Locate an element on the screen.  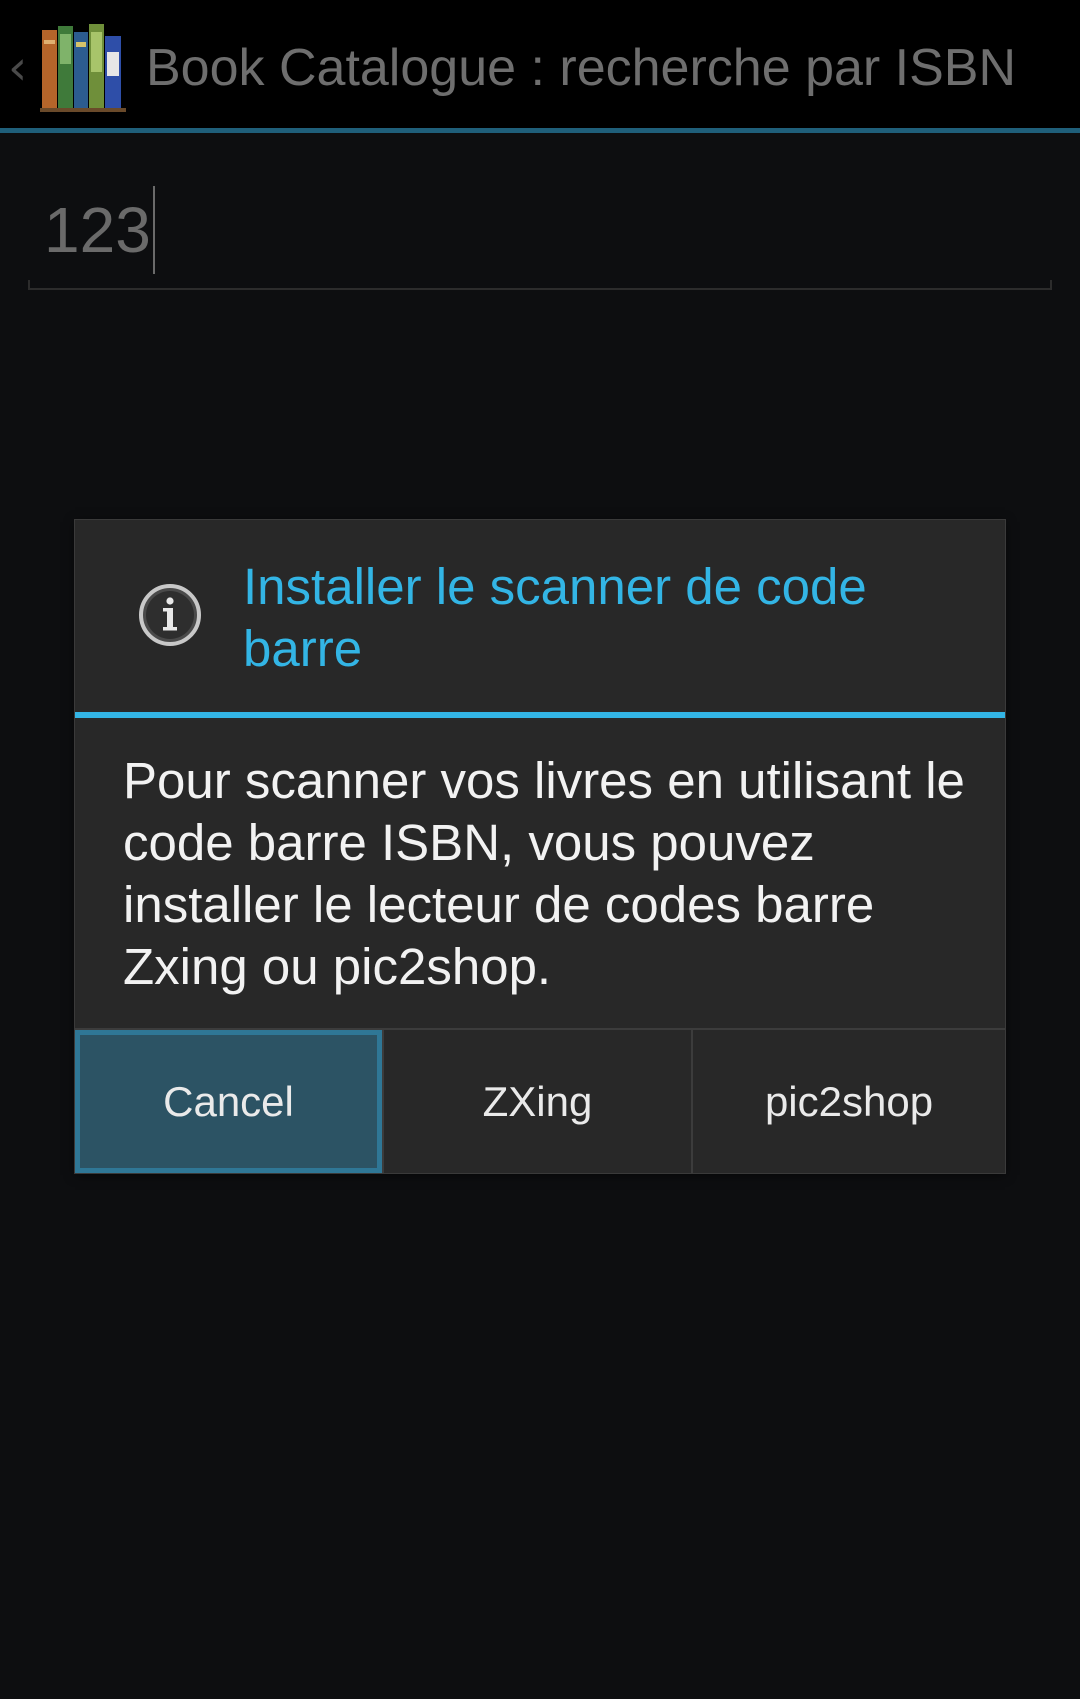
dialog-button-row: Cancel ZXing pic2shop is located at coordinates (540, 1100).